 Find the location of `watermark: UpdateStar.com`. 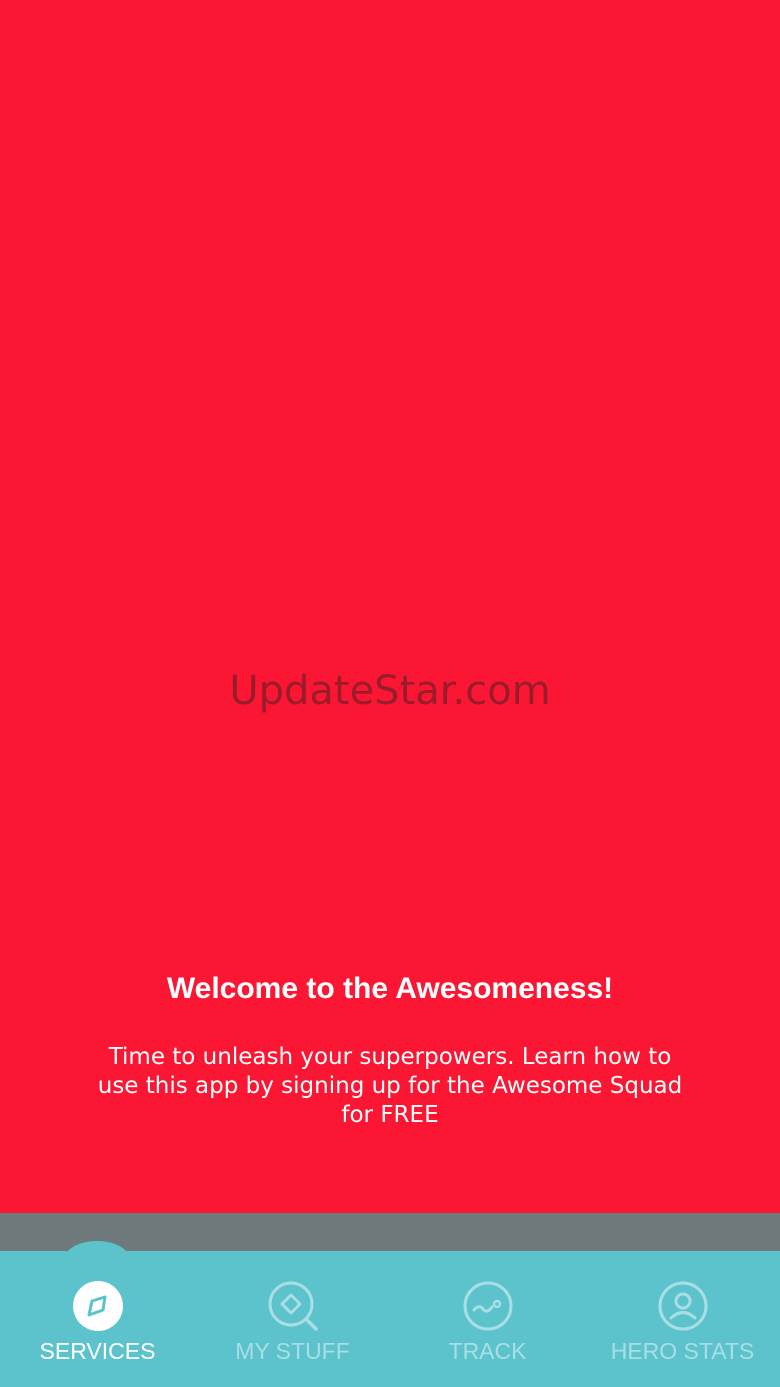

watermark: UpdateStar.com is located at coordinates (390, 691).